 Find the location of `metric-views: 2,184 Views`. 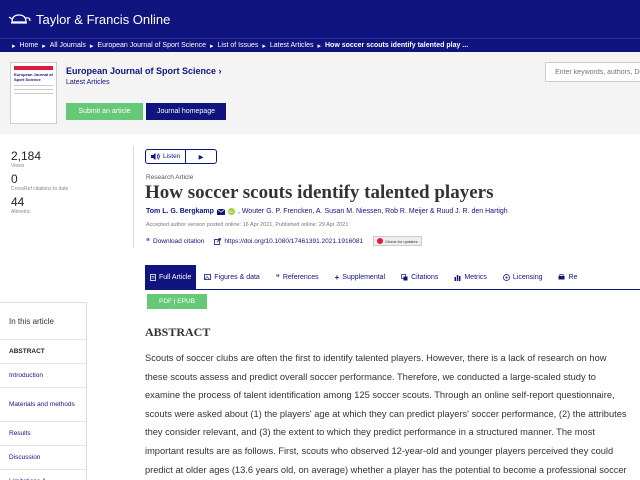

metric-views: 2,184 Views is located at coordinates (71, 159).